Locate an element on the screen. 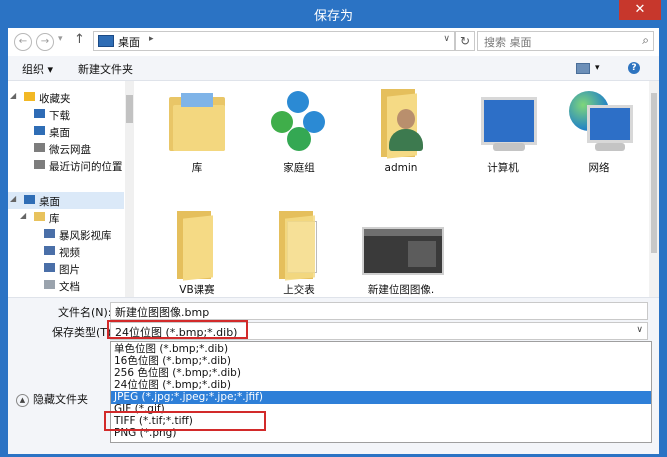 This screenshot has height=457, width=667. file-item-homegroup: 家庭组 is located at coordinates (299, 131).